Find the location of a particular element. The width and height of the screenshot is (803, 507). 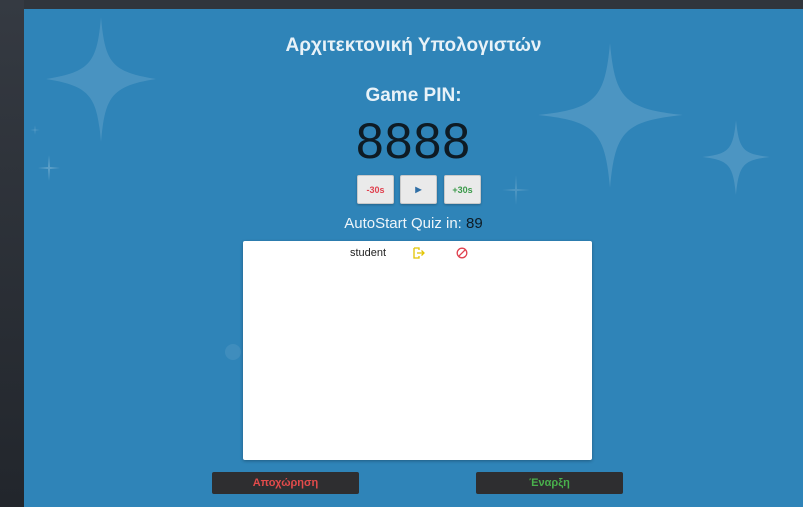

logout-icon is located at coordinates (419, 253).